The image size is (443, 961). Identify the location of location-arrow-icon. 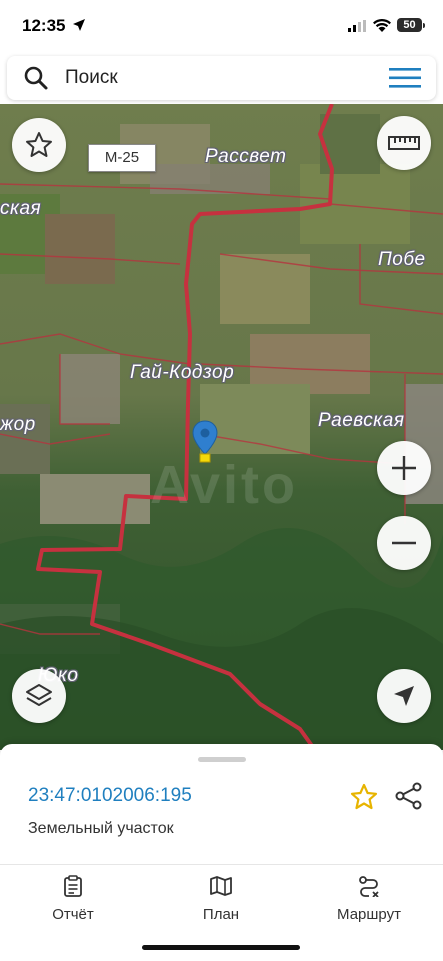
(79, 25).